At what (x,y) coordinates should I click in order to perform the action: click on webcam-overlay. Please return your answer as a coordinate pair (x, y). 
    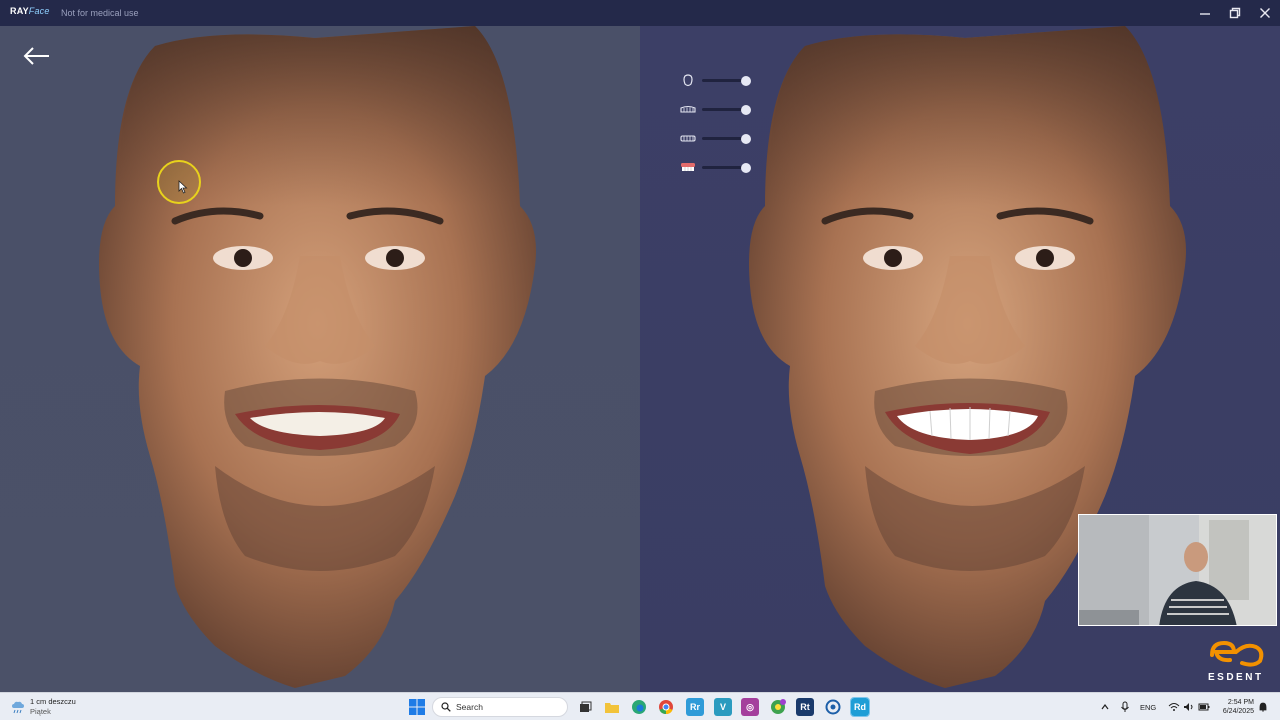
    Looking at the image, I should click on (1177, 570).